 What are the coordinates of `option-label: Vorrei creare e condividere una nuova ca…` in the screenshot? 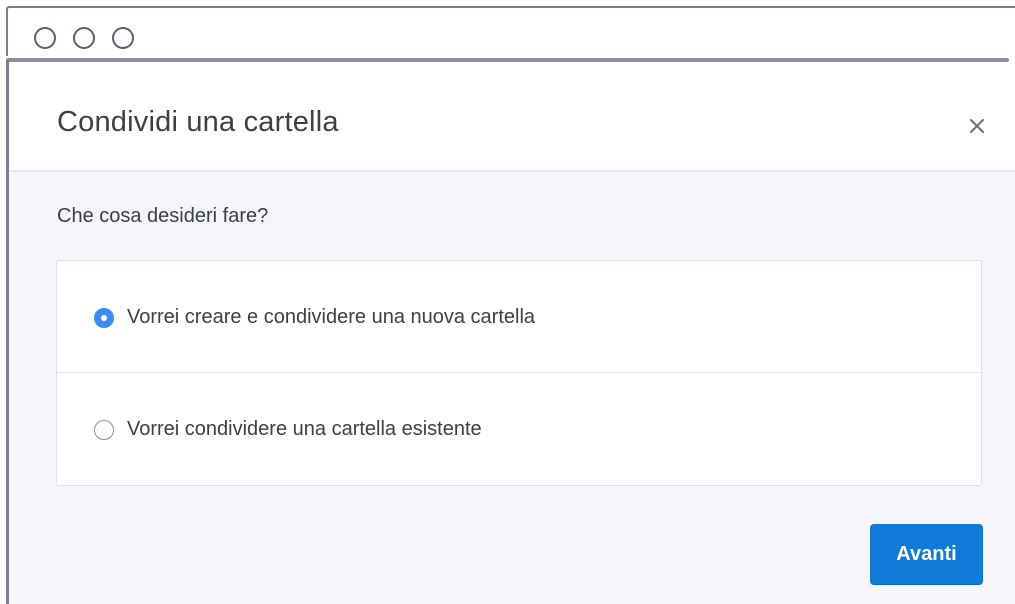 It's located at (331, 317).